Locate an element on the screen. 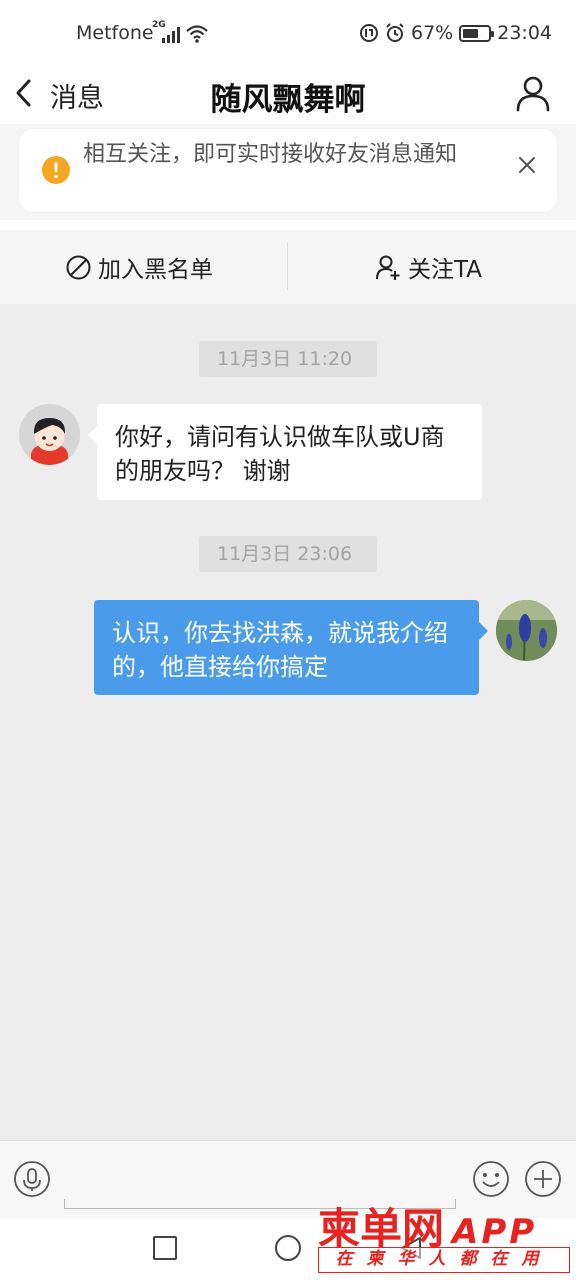 The height and width of the screenshot is (1280, 576). watermark-logo: 柬单网 APP 在柬华人都在用 is located at coordinates (444, 1236).